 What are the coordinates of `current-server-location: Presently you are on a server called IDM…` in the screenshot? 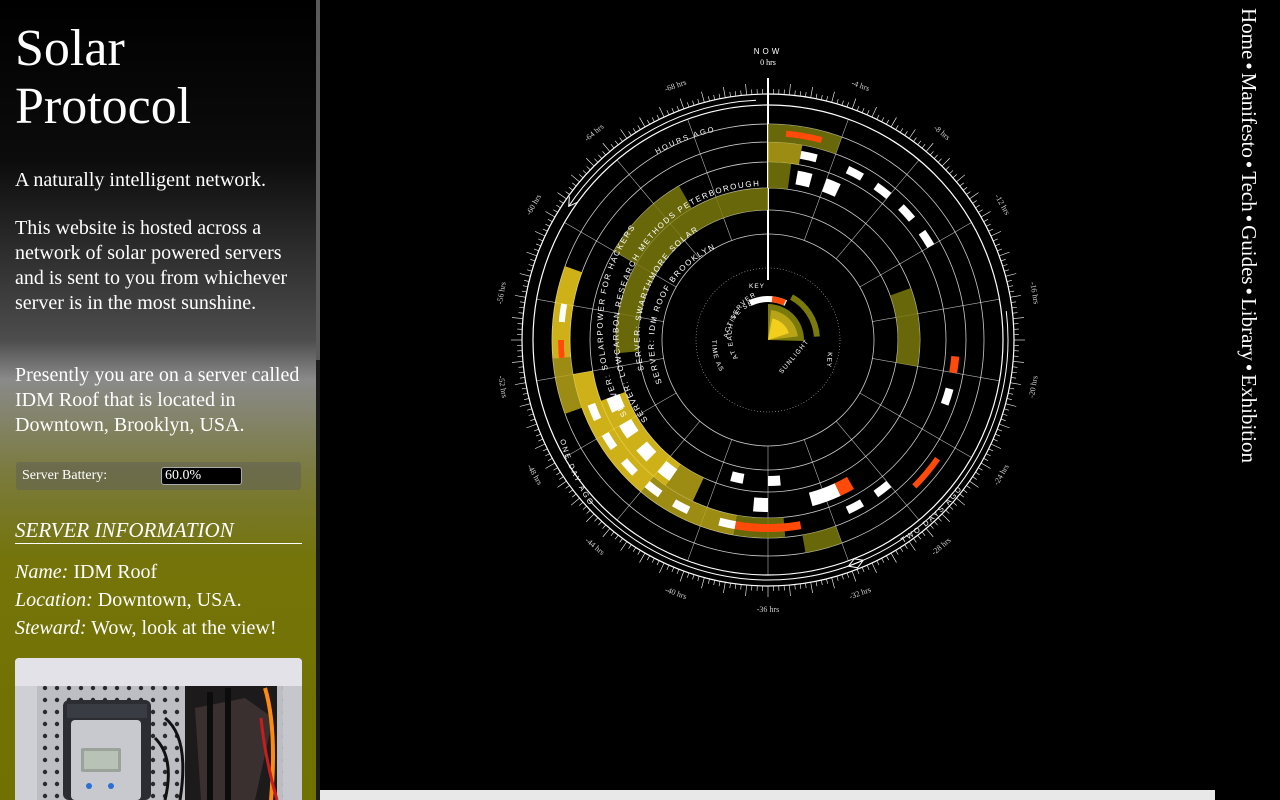 It's located at (157, 400).